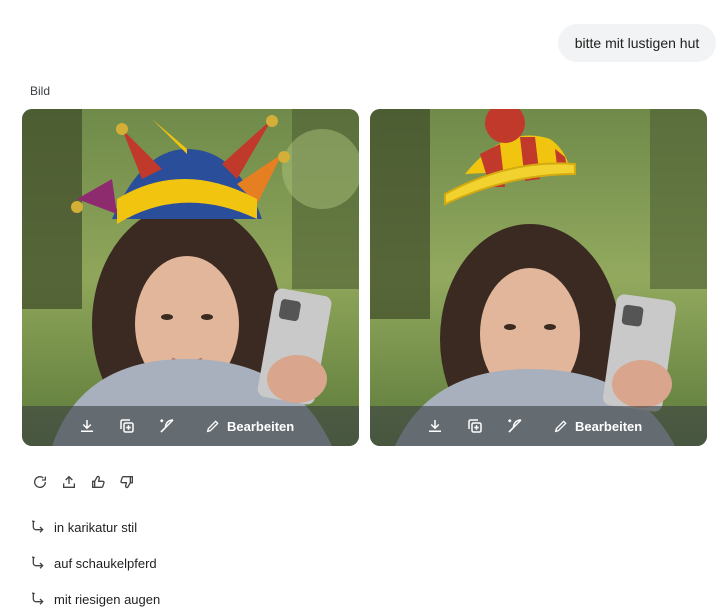  I want to click on suggestion-label: mit riesigen augen, so click(107, 599).